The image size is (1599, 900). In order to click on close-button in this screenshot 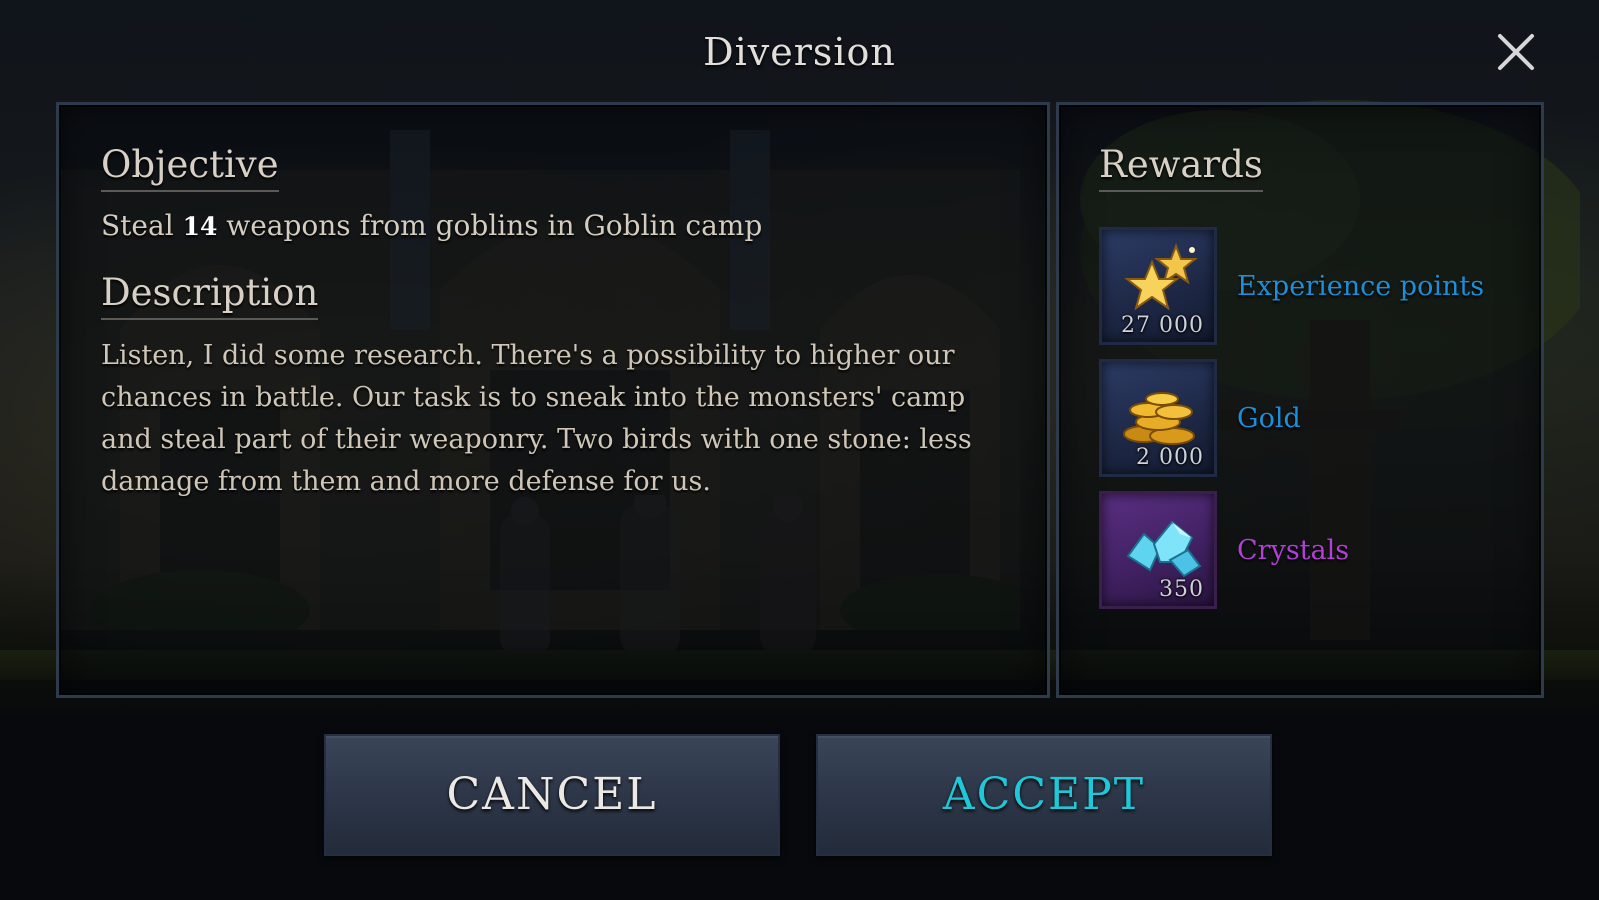, I will do `click(1516, 52)`.